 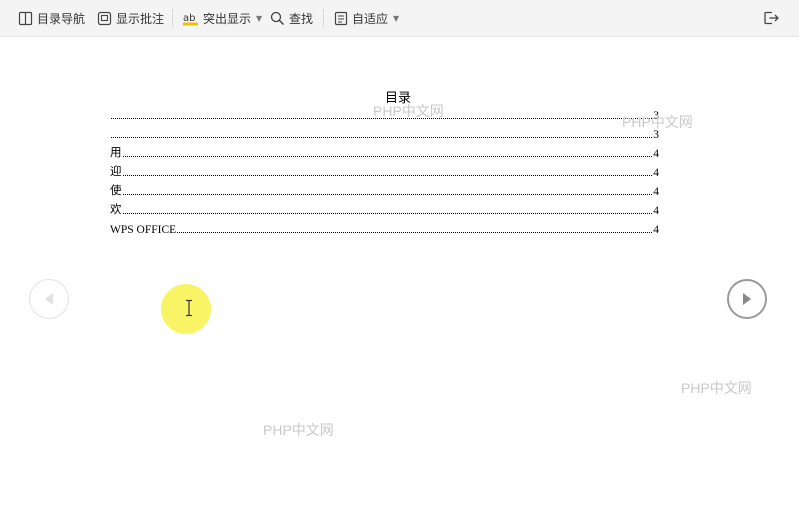 I want to click on toc-navigation-button: 目录导航, so click(x=51, y=18).